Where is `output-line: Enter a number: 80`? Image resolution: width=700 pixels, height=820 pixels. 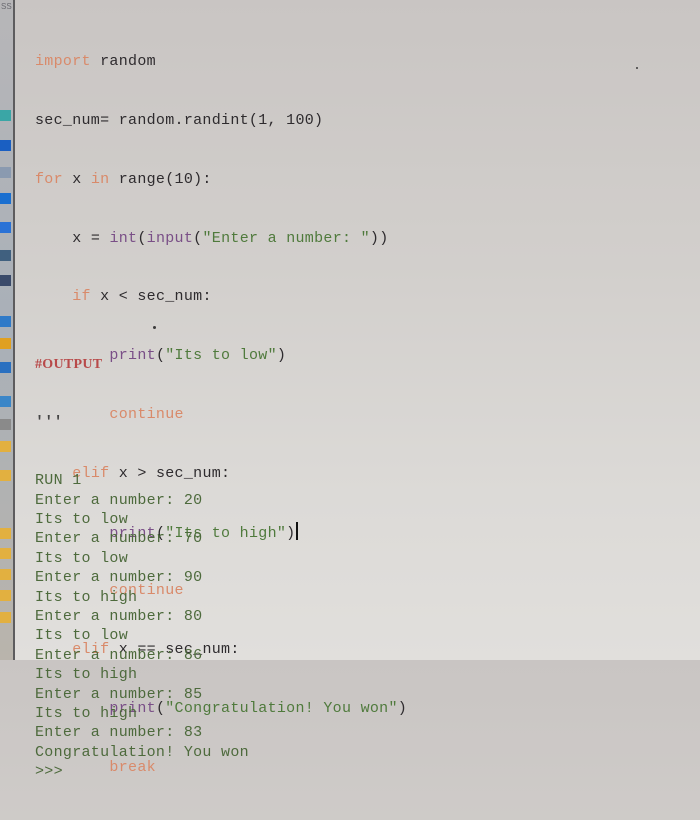 output-line: Enter a number: 80 is located at coordinates (119, 616).